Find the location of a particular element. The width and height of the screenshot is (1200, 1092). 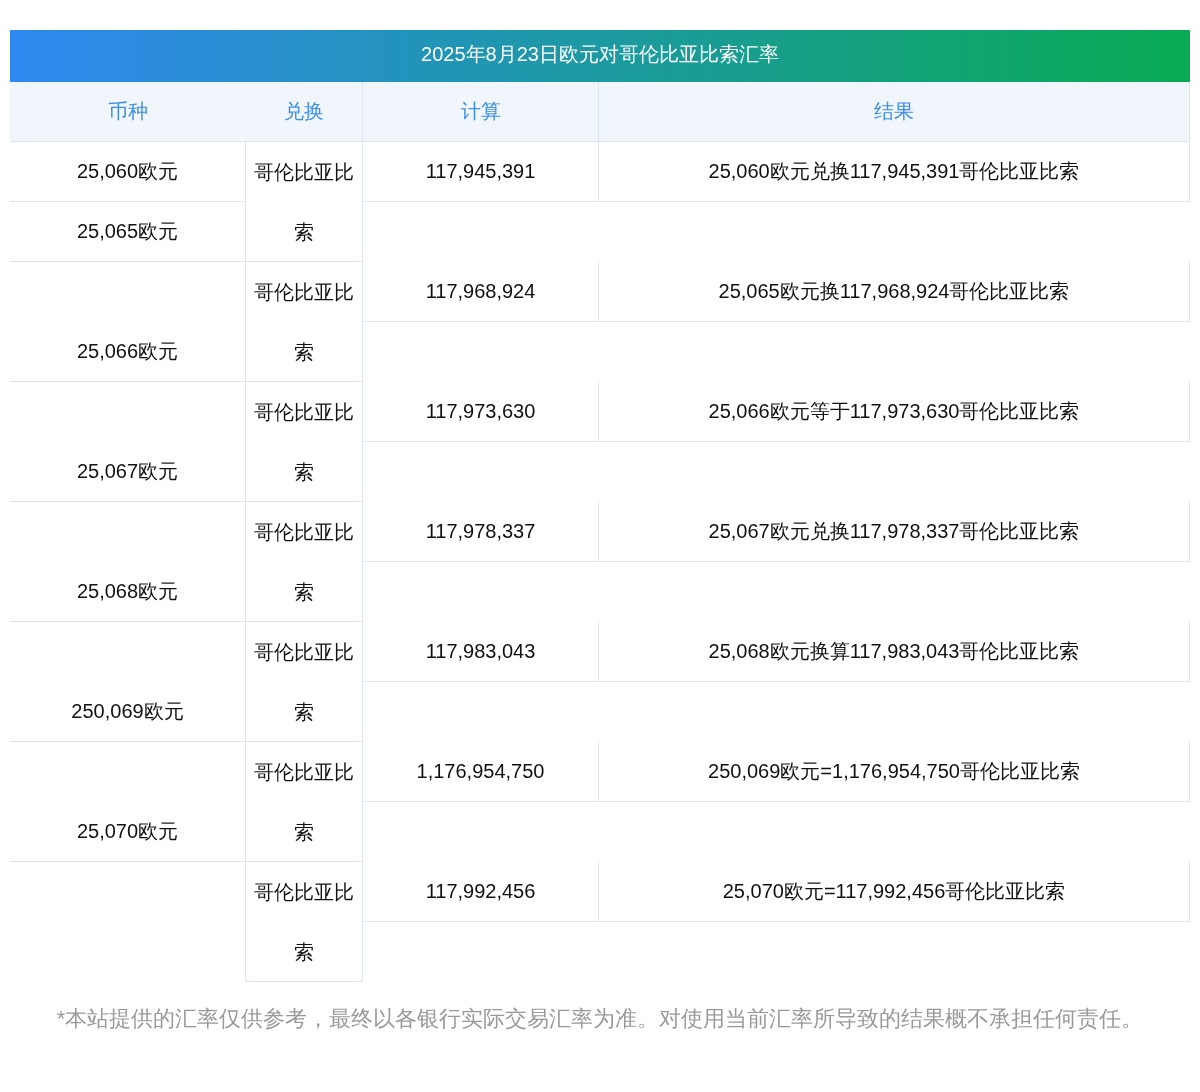

table-cell: 25,070欧元=117,992,456哥伦比亚比索 is located at coordinates (894, 892).